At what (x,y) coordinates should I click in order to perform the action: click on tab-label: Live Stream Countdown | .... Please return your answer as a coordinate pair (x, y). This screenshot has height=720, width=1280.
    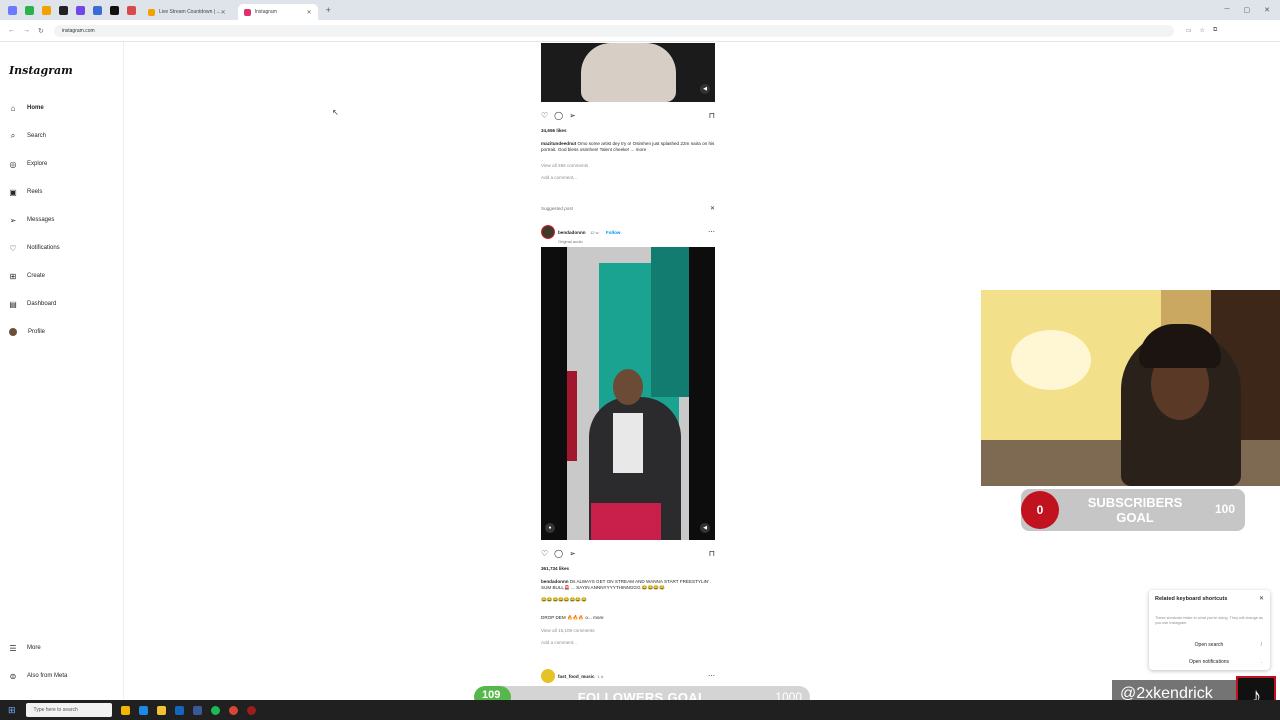
    Looking at the image, I should click on (190, 12).